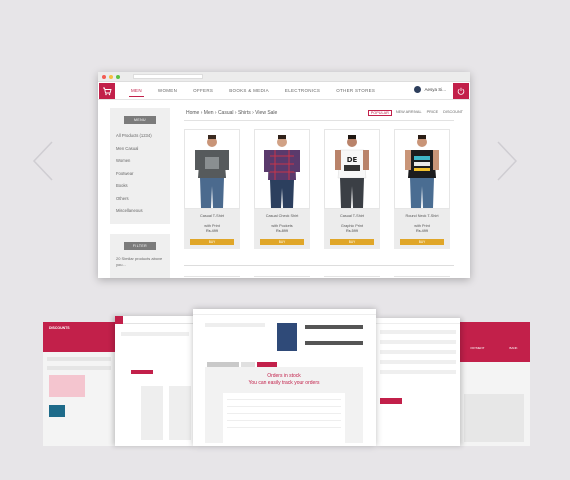 Image resolution: width=570 pixels, height=480 pixels. What do you see at coordinates (287, 337) in the screenshot?
I see `preview-photo` at bounding box center [287, 337].